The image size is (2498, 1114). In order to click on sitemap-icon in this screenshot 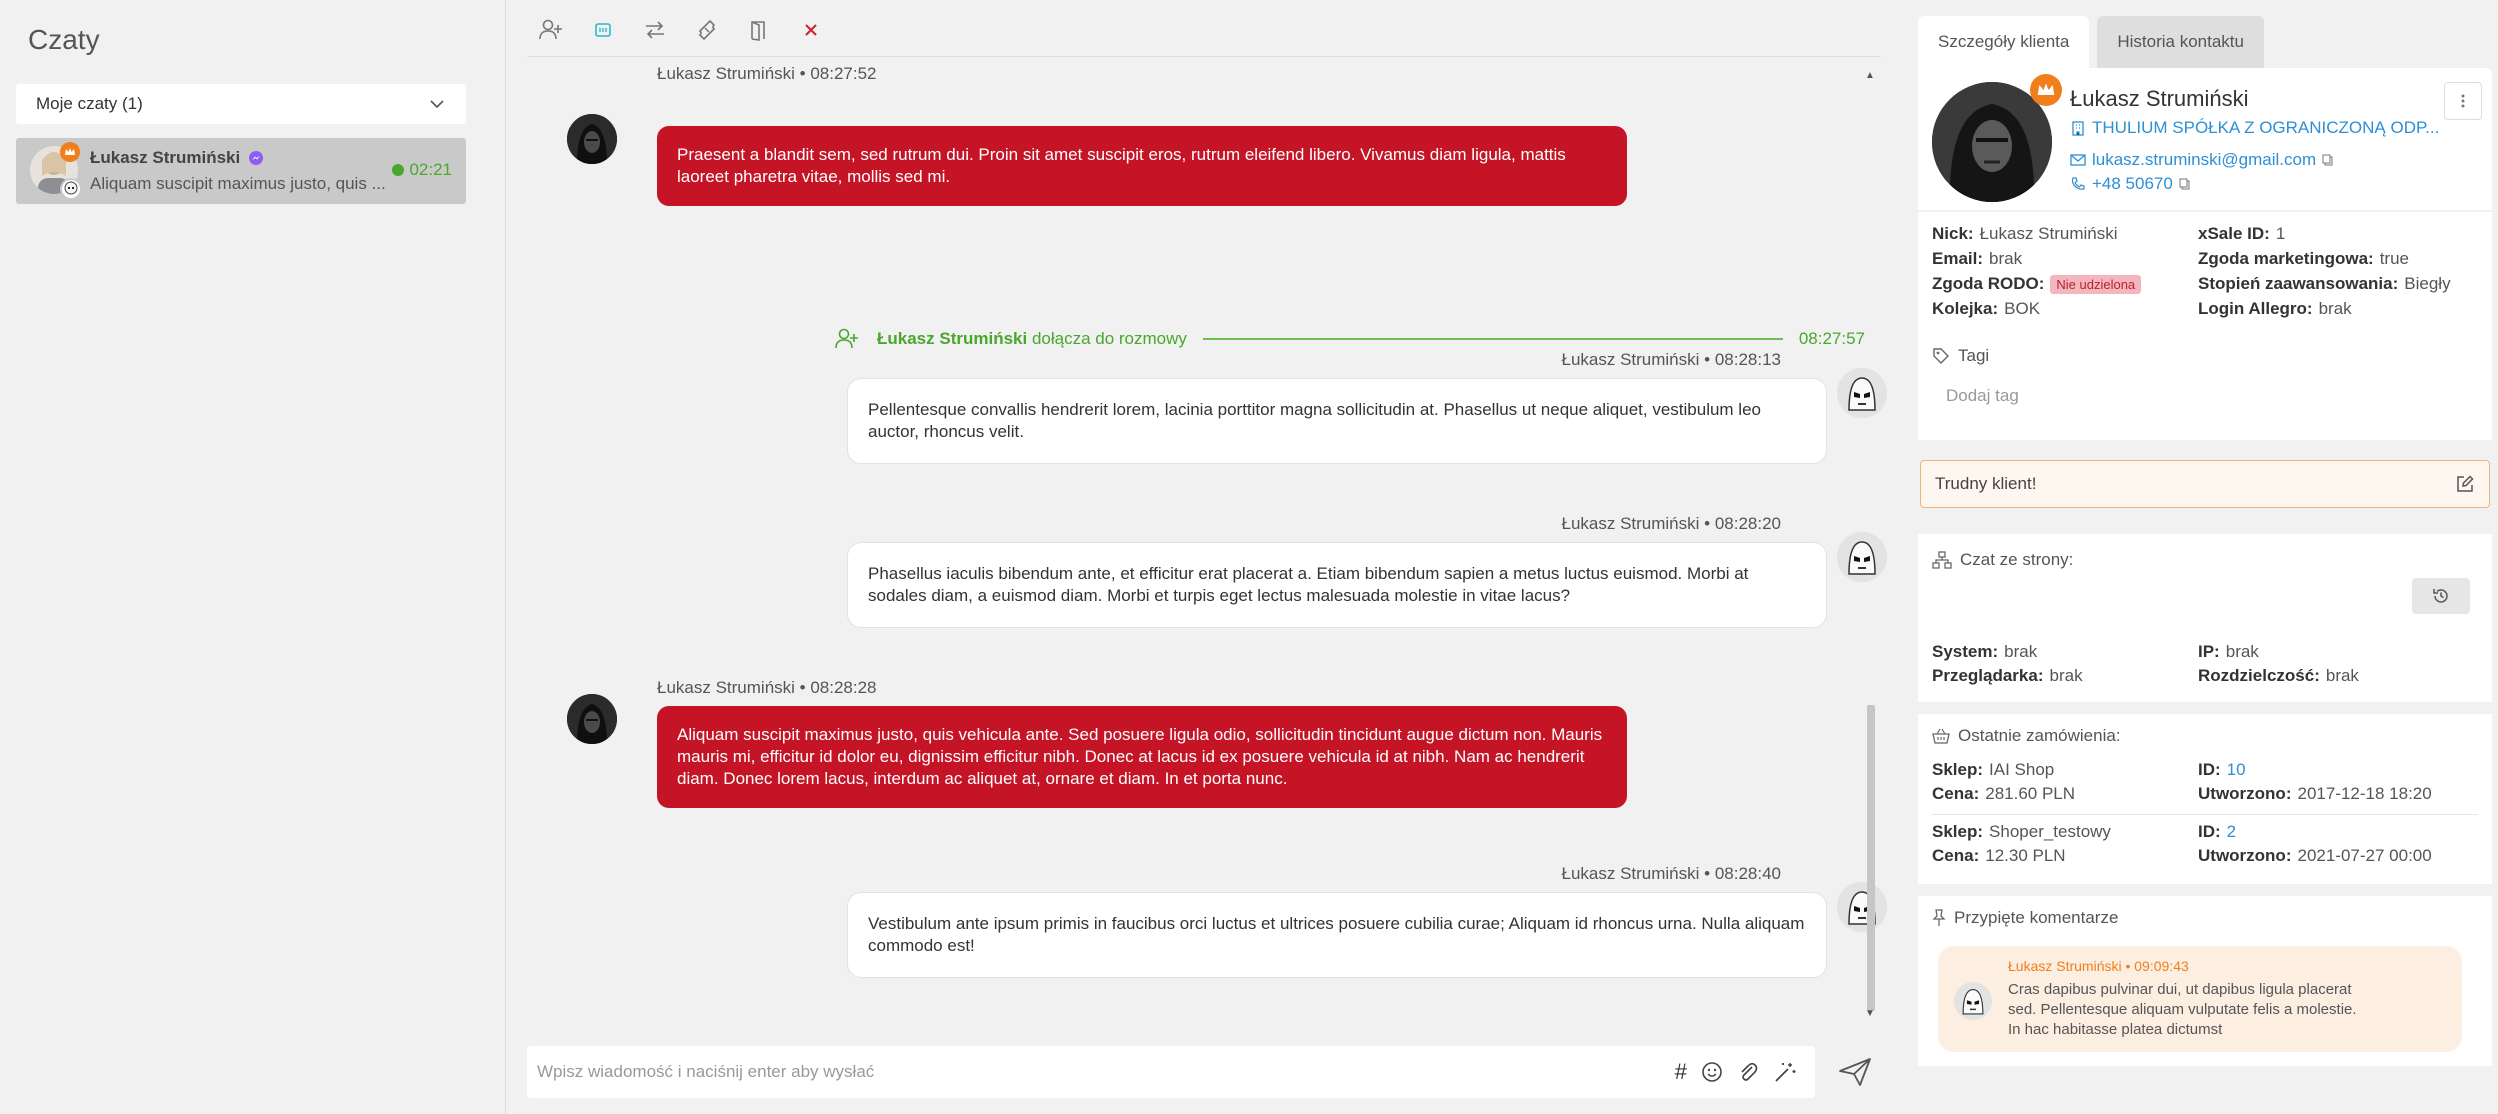, I will do `click(1942, 560)`.